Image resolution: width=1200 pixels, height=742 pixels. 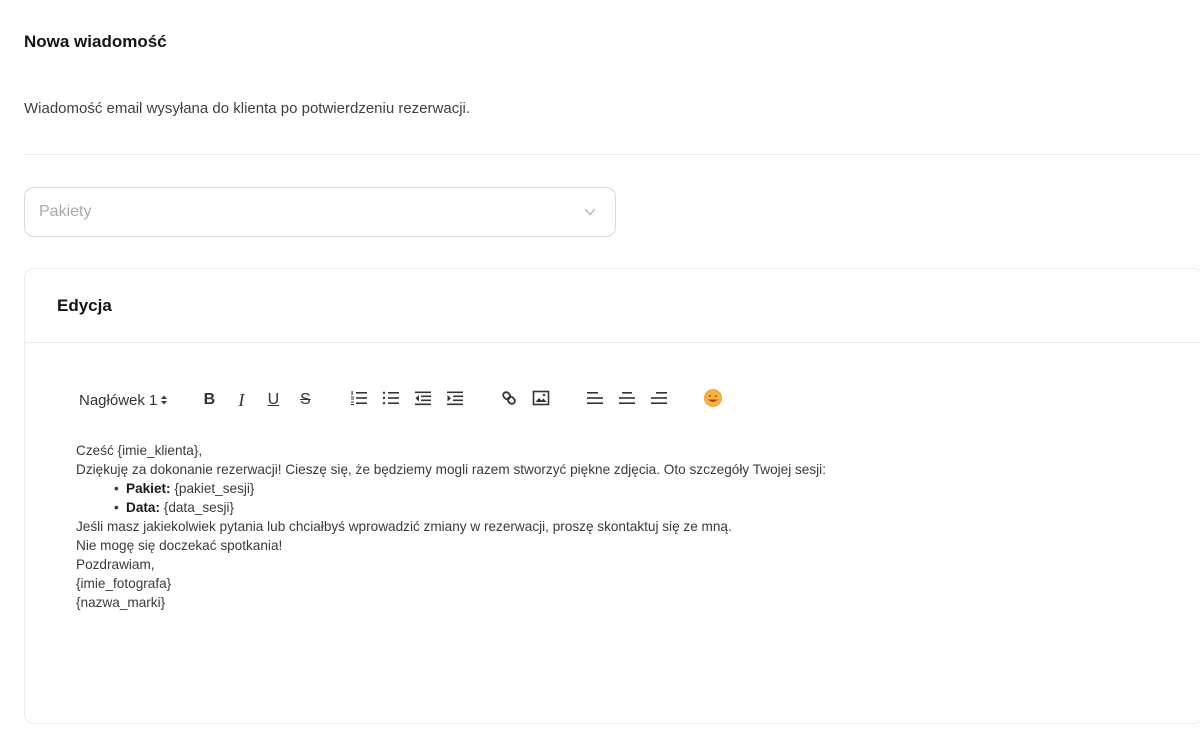 I want to click on italic-label: I, so click(x=241, y=399).